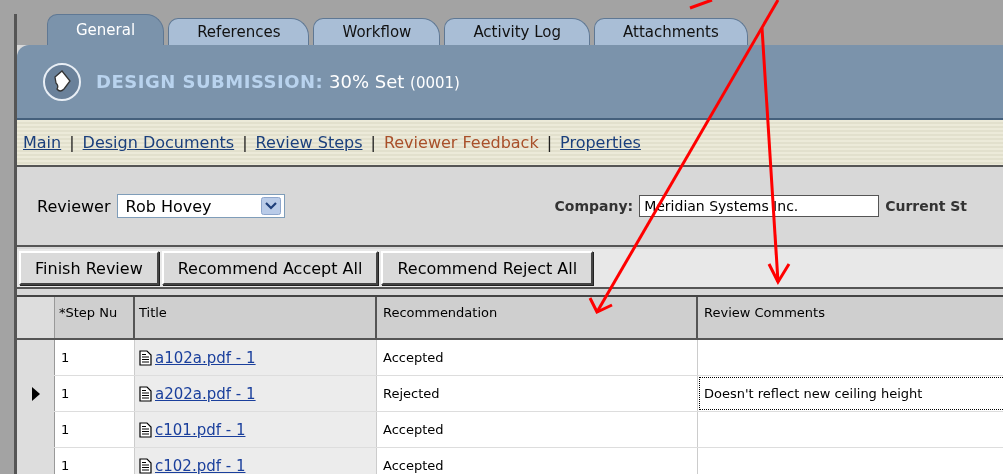 The image size is (1003, 474). What do you see at coordinates (600, 142) in the screenshot?
I see `nav-link: Properties` at bounding box center [600, 142].